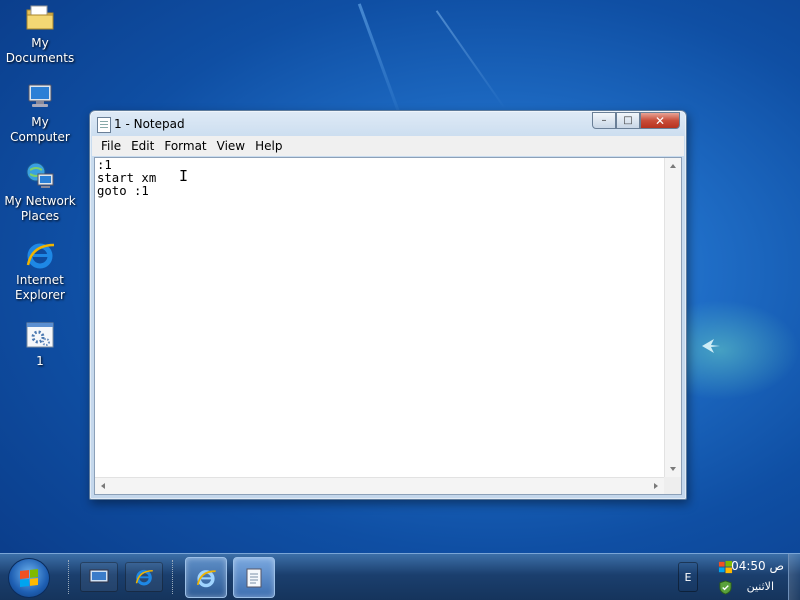 The width and height of the screenshot is (800, 600). I want to click on quick-launch-internet-explorer, so click(144, 577).